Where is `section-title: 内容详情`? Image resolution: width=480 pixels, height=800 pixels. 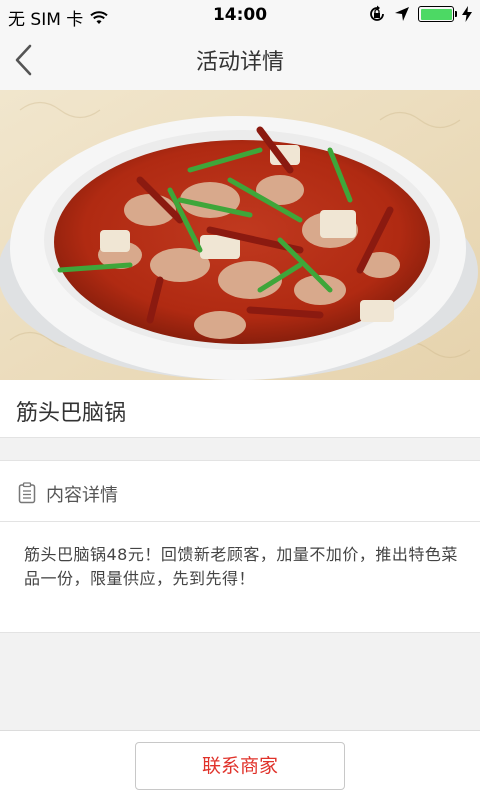 section-title: 内容详情 is located at coordinates (82, 495).